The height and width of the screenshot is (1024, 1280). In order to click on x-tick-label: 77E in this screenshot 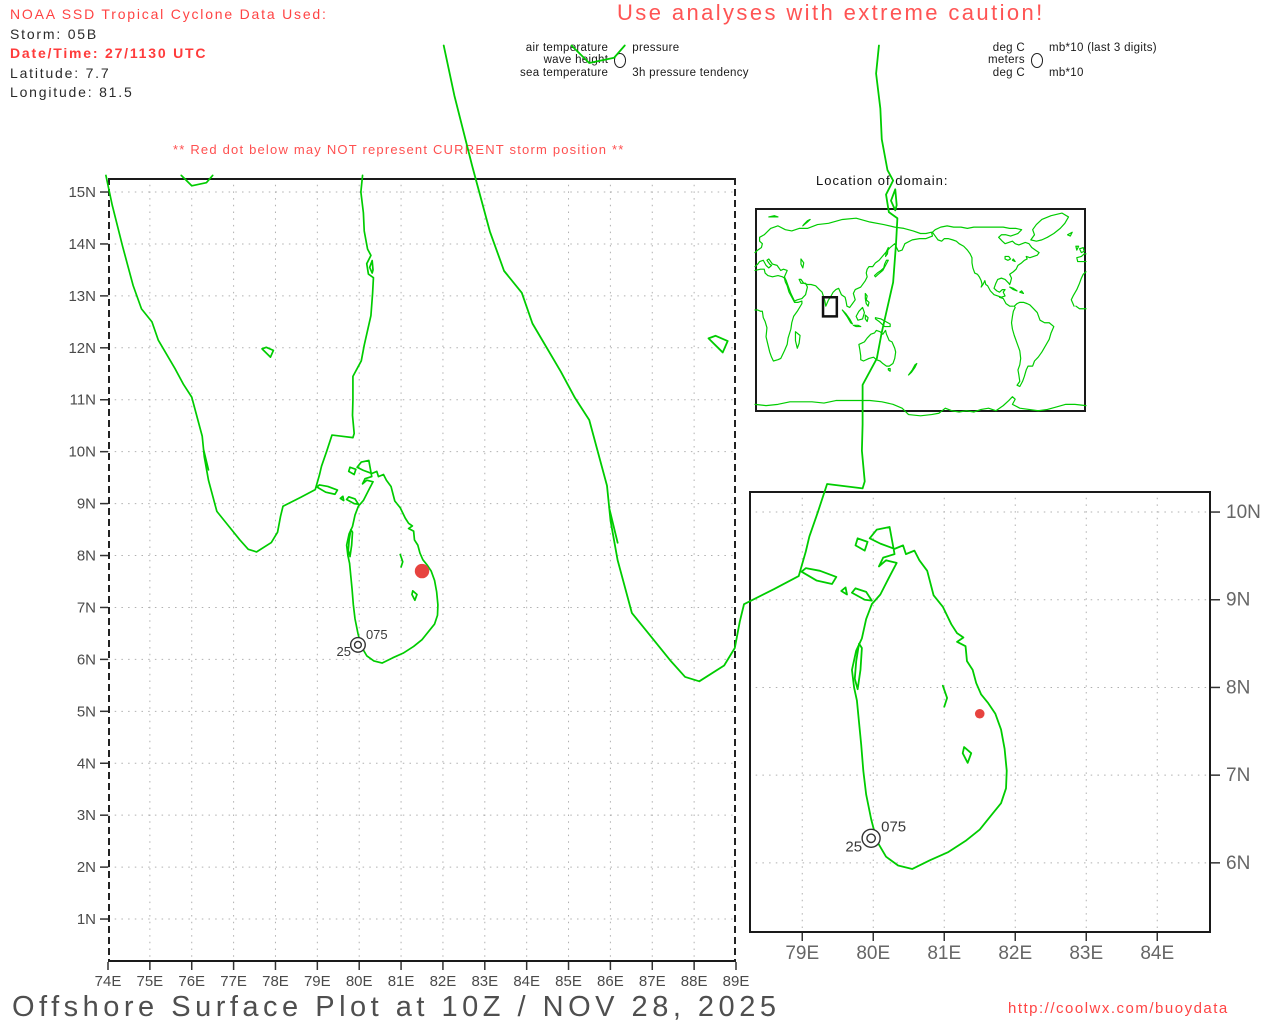, I will do `click(233, 981)`.